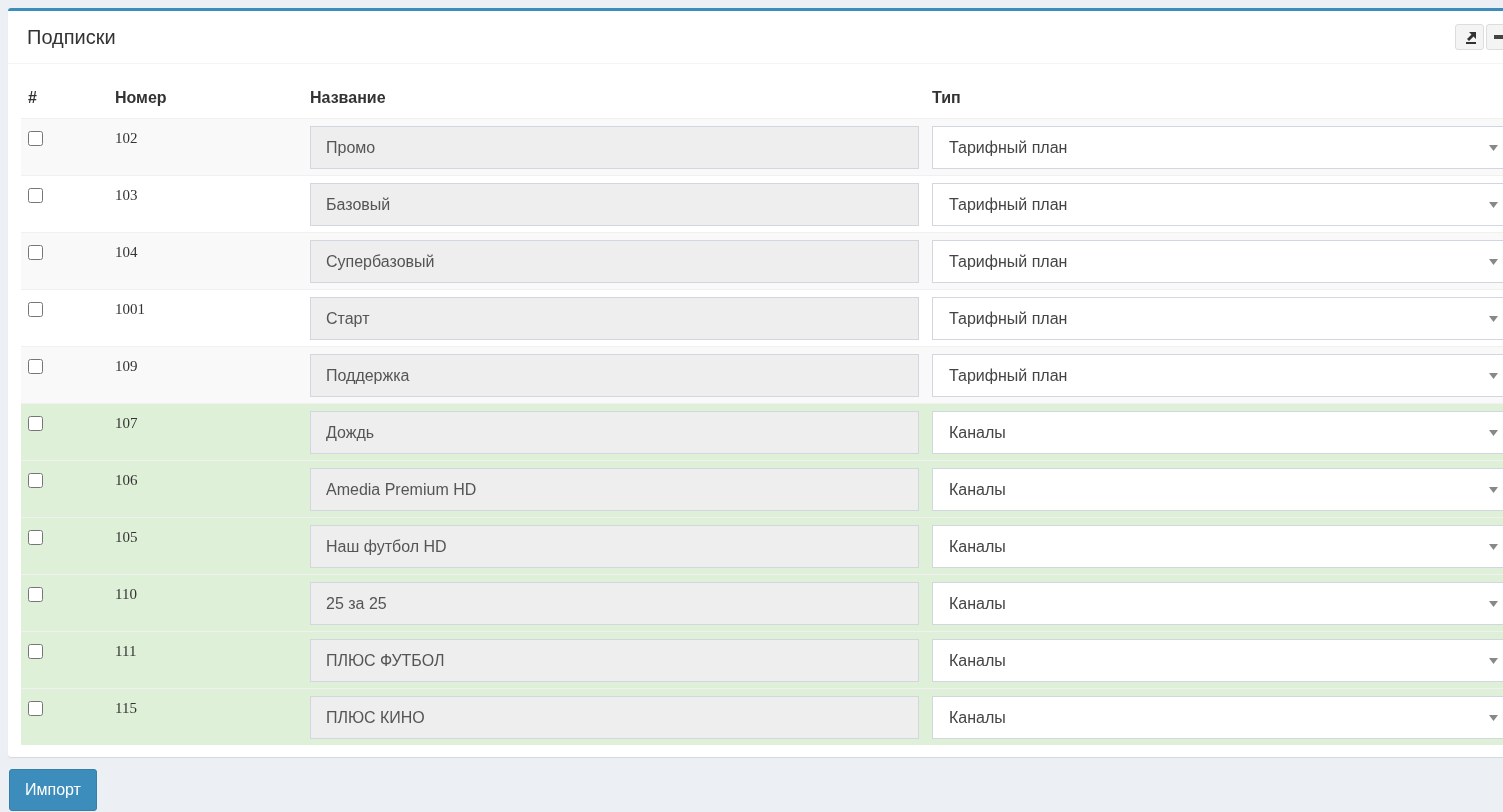 This screenshot has height=812, width=1503. Describe the element at coordinates (126, 195) in the screenshot. I see `number-cell: 103` at that location.